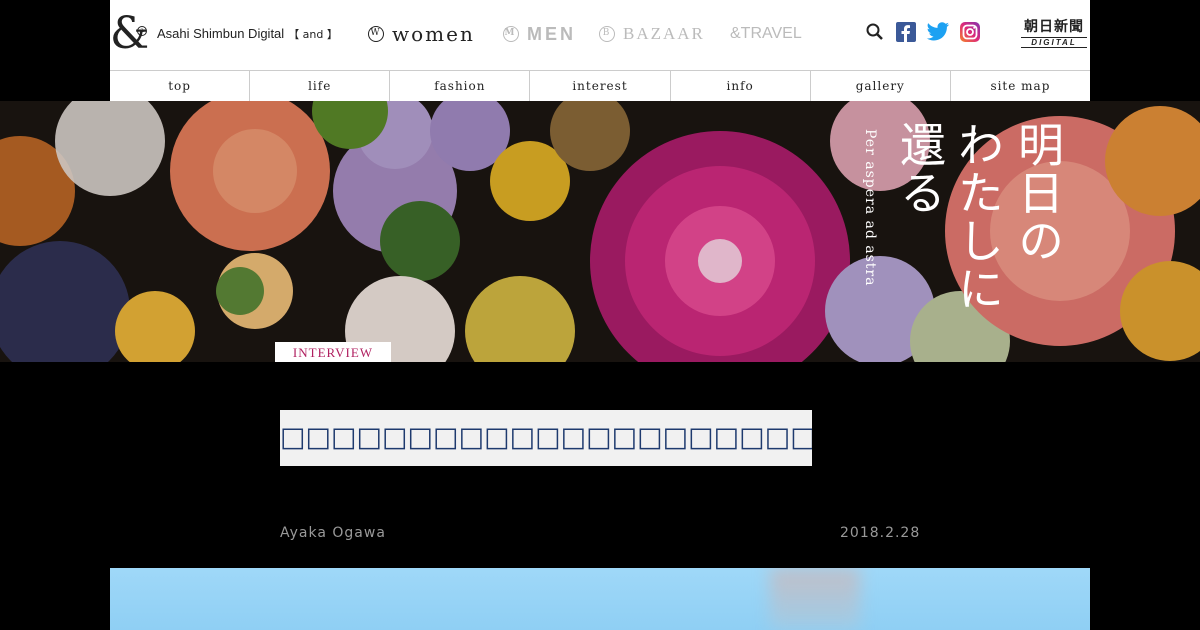 The height and width of the screenshot is (630, 1200). What do you see at coordinates (970, 32) in the screenshot?
I see `instagram-icon` at bounding box center [970, 32].